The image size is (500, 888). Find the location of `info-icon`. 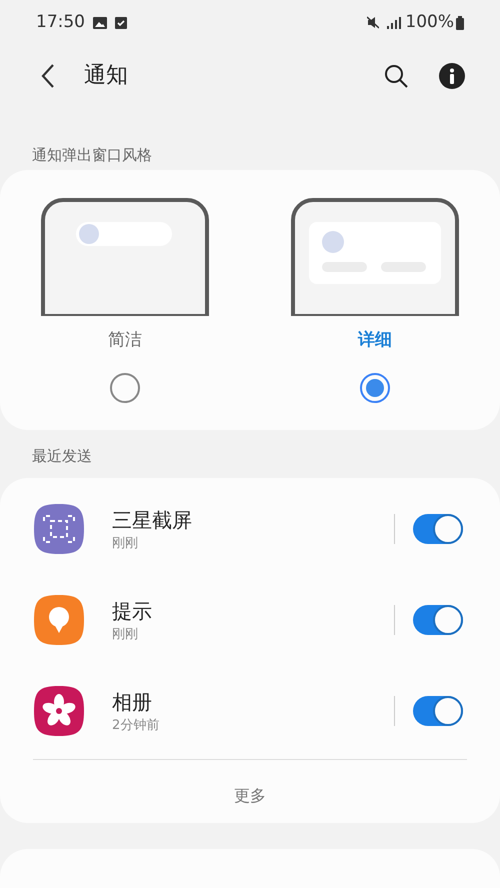

info-icon is located at coordinates (452, 75).